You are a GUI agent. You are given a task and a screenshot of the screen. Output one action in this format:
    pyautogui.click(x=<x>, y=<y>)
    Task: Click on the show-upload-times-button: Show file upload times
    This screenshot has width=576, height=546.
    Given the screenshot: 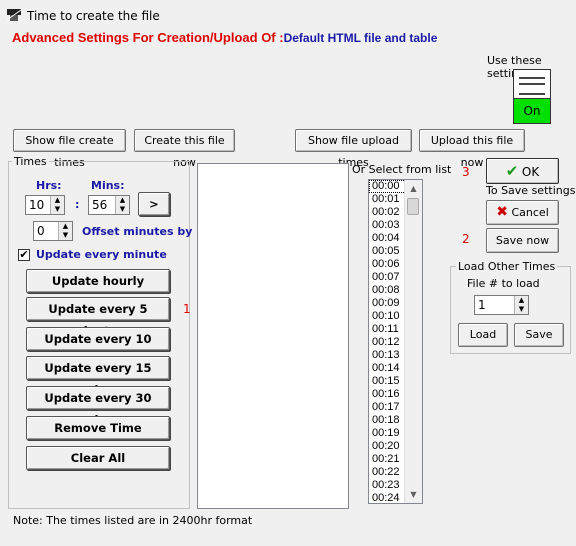 What is the action you would take?
    pyautogui.click(x=353, y=149)
    